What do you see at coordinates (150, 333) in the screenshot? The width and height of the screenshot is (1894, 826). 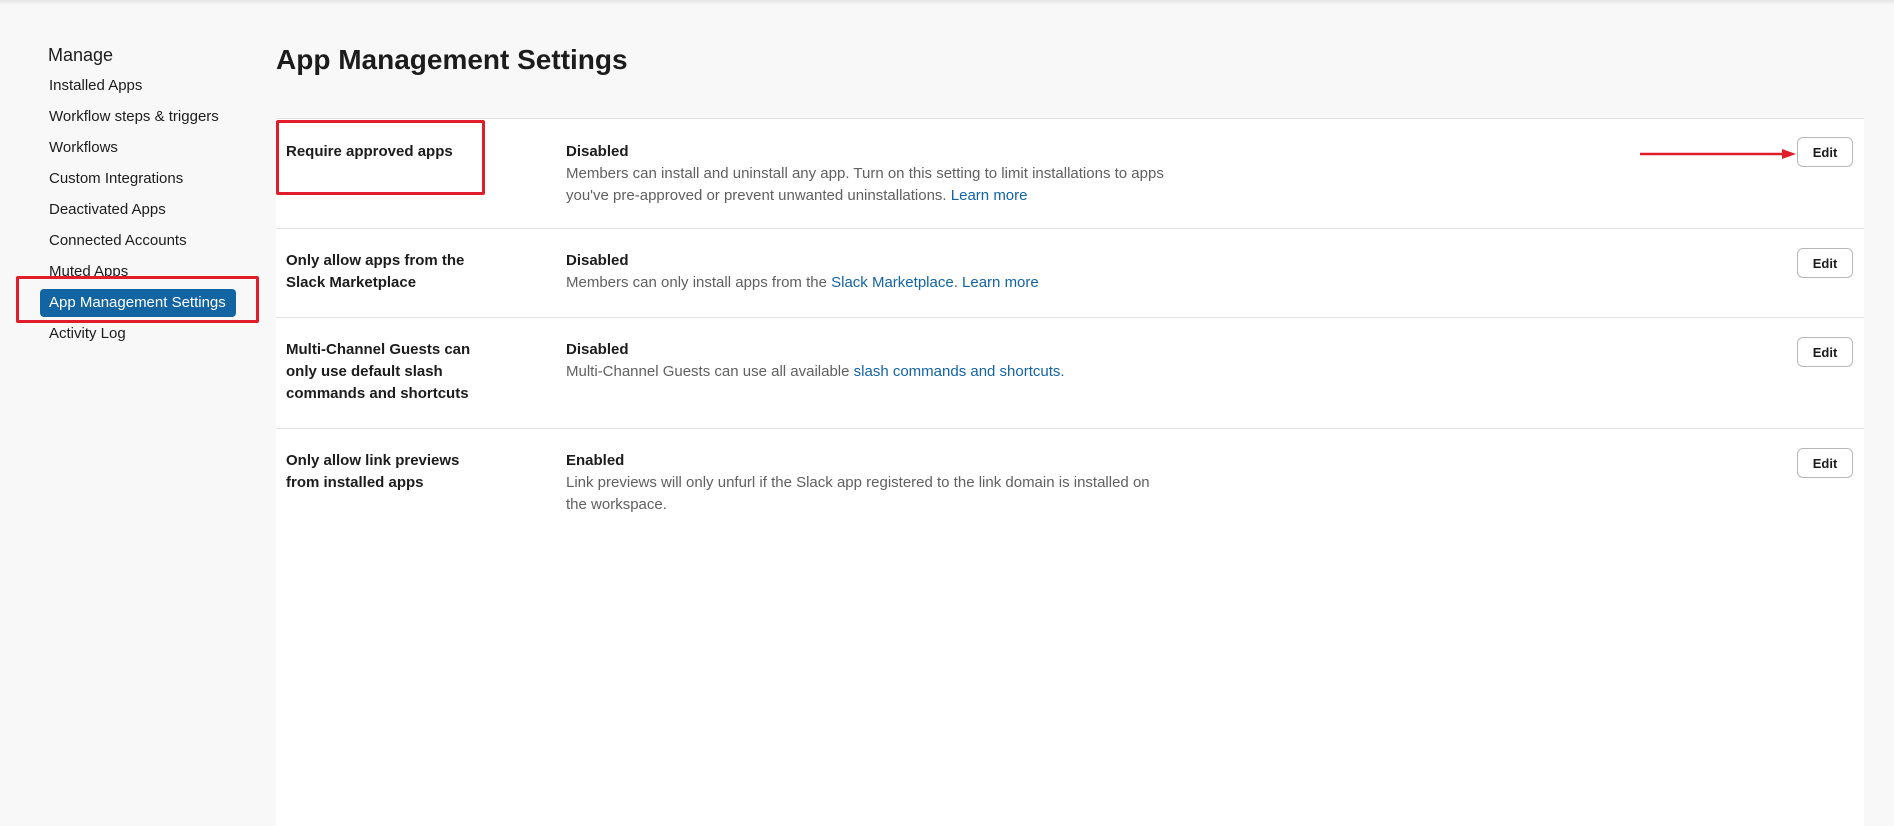 I see `sidebar-item-activity-log: Activity Log` at bounding box center [150, 333].